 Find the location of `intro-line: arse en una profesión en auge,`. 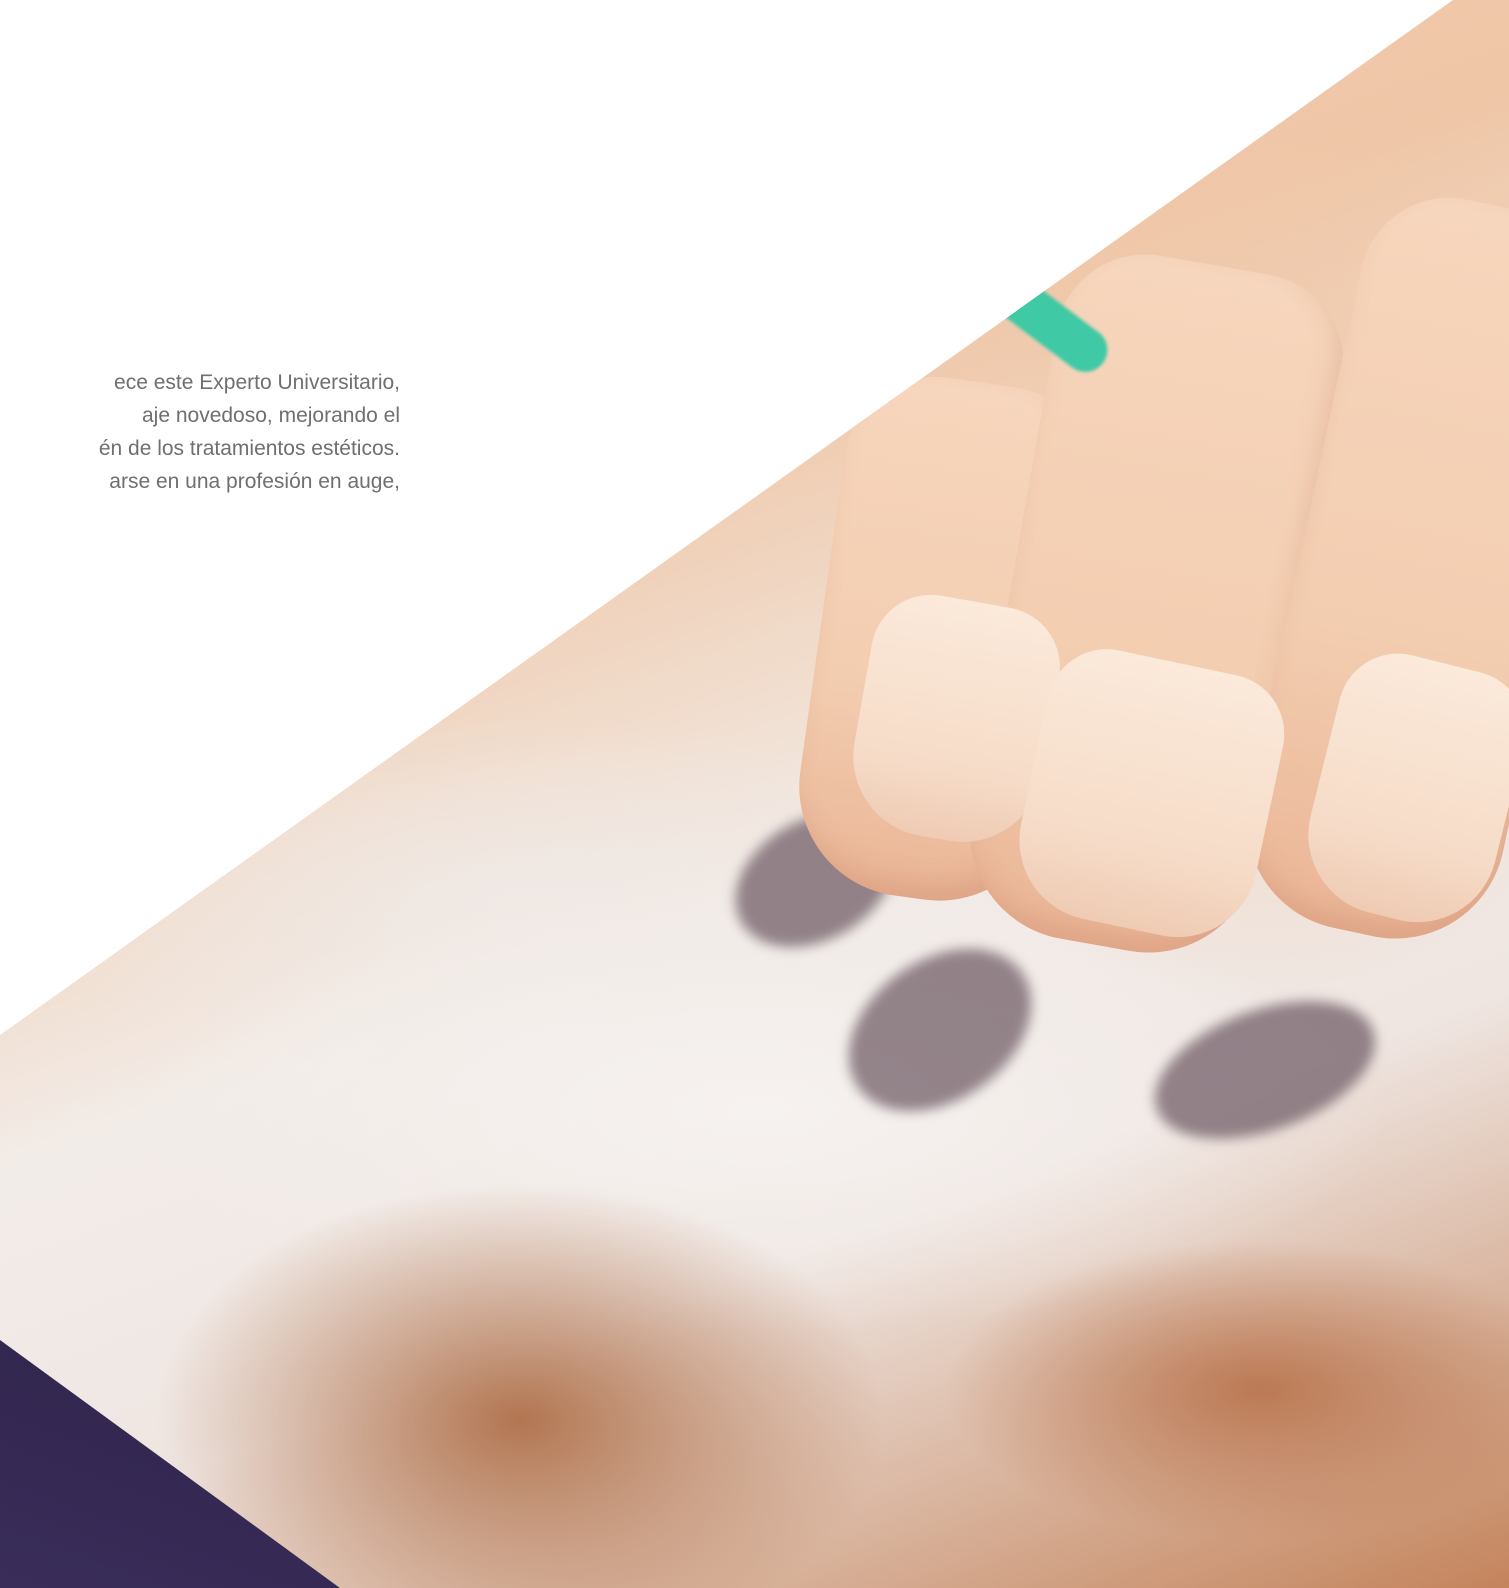

intro-line: arse en una profesión en auge, is located at coordinates (254, 481).